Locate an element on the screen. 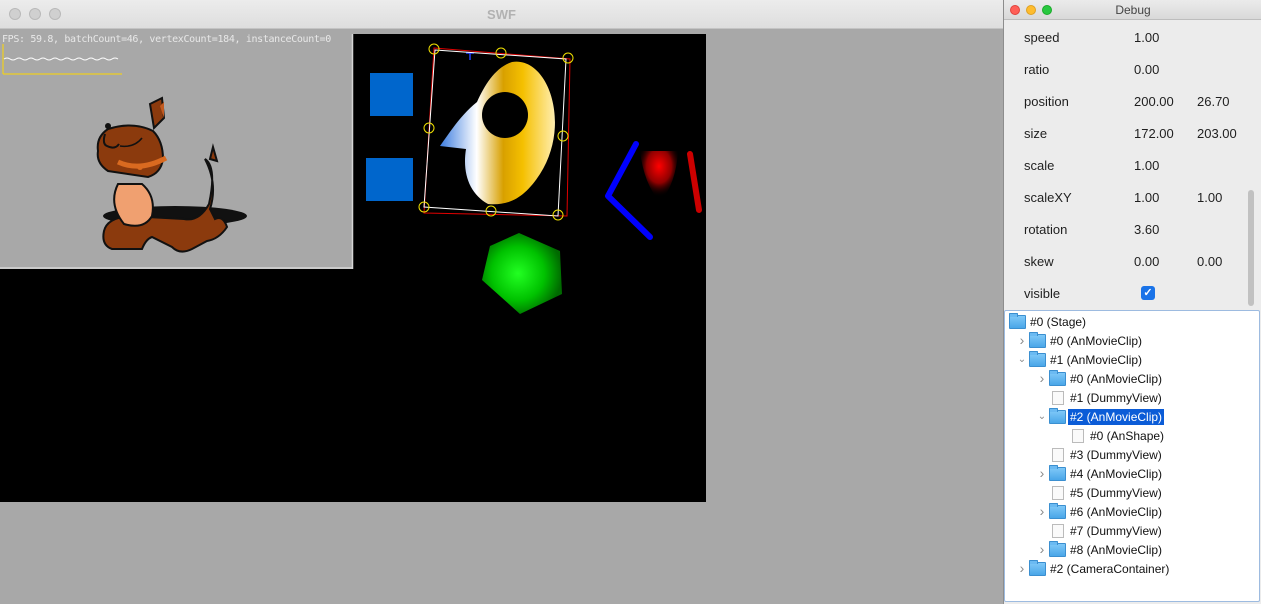 The height and width of the screenshot is (604, 1261). prop-row-position: position 200.00 26.70 is located at coordinates (1126, 105).